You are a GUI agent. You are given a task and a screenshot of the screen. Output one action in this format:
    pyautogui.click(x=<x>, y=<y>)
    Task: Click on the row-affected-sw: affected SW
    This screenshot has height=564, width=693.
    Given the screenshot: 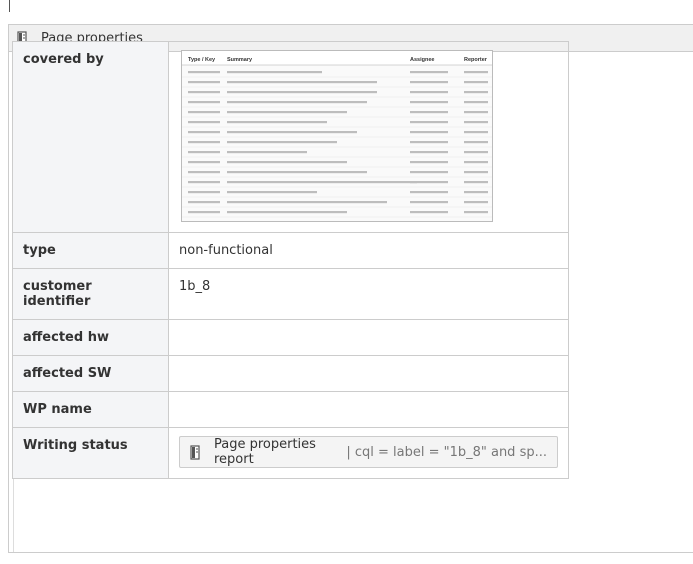 What is the action you would take?
    pyautogui.click(x=290, y=373)
    